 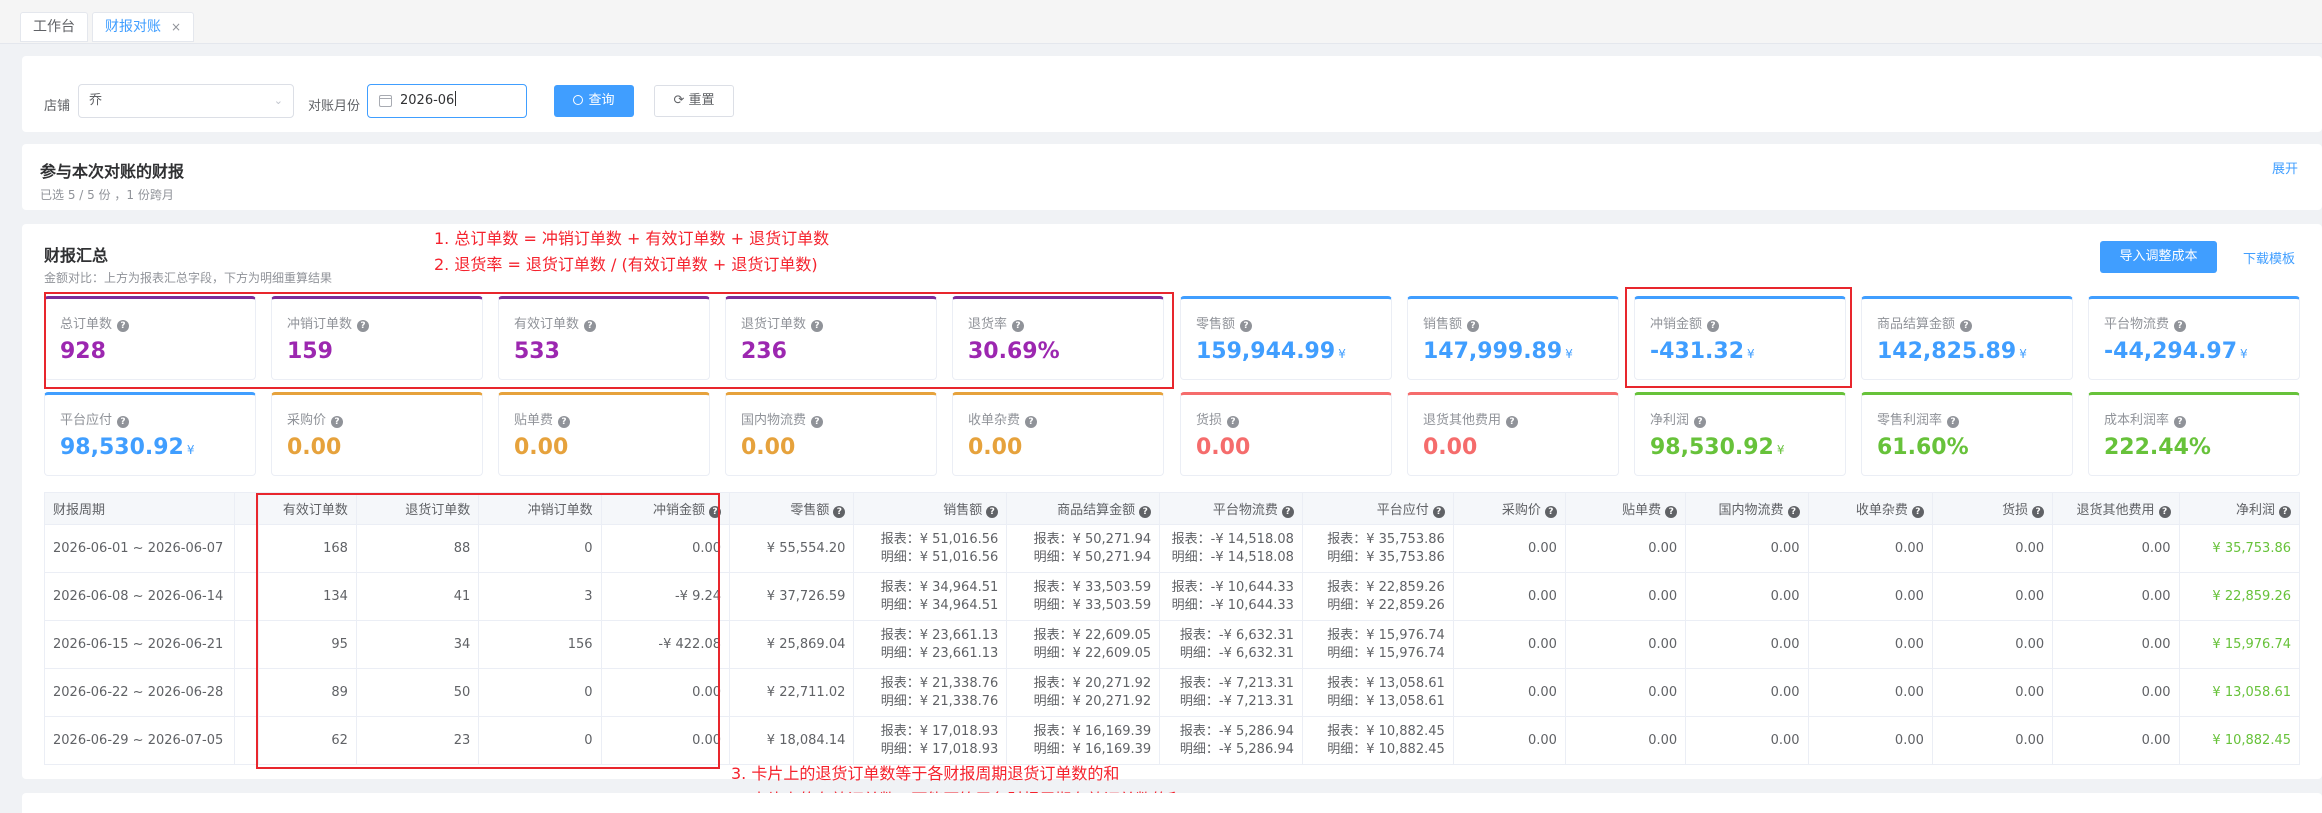 What do you see at coordinates (385, 101) in the screenshot?
I see `calendar-icon` at bounding box center [385, 101].